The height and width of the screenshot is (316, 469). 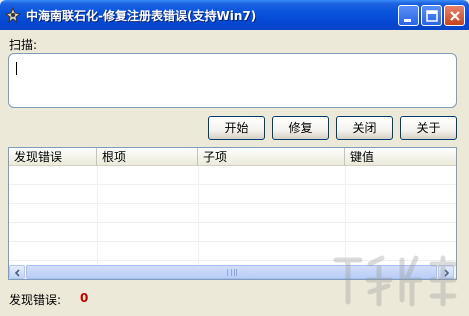 I want to click on maximize-icon, so click(x=432, y=16).